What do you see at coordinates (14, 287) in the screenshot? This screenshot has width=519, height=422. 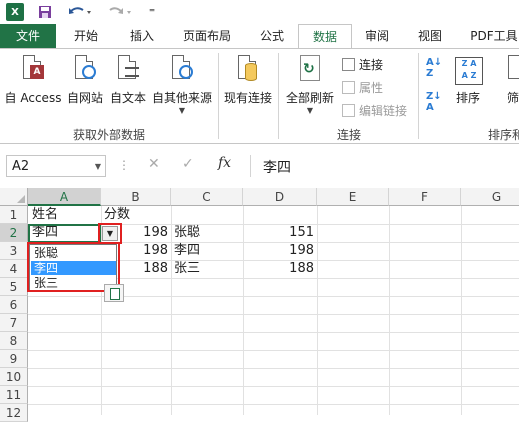 I see `row-header-5: 5` at bounding box center [14, 287].